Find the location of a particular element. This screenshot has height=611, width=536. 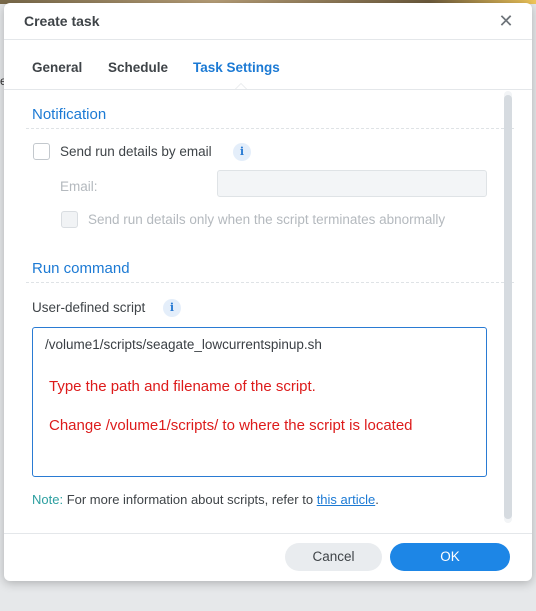

email-label: Email: is located at coordinates (79, 186).